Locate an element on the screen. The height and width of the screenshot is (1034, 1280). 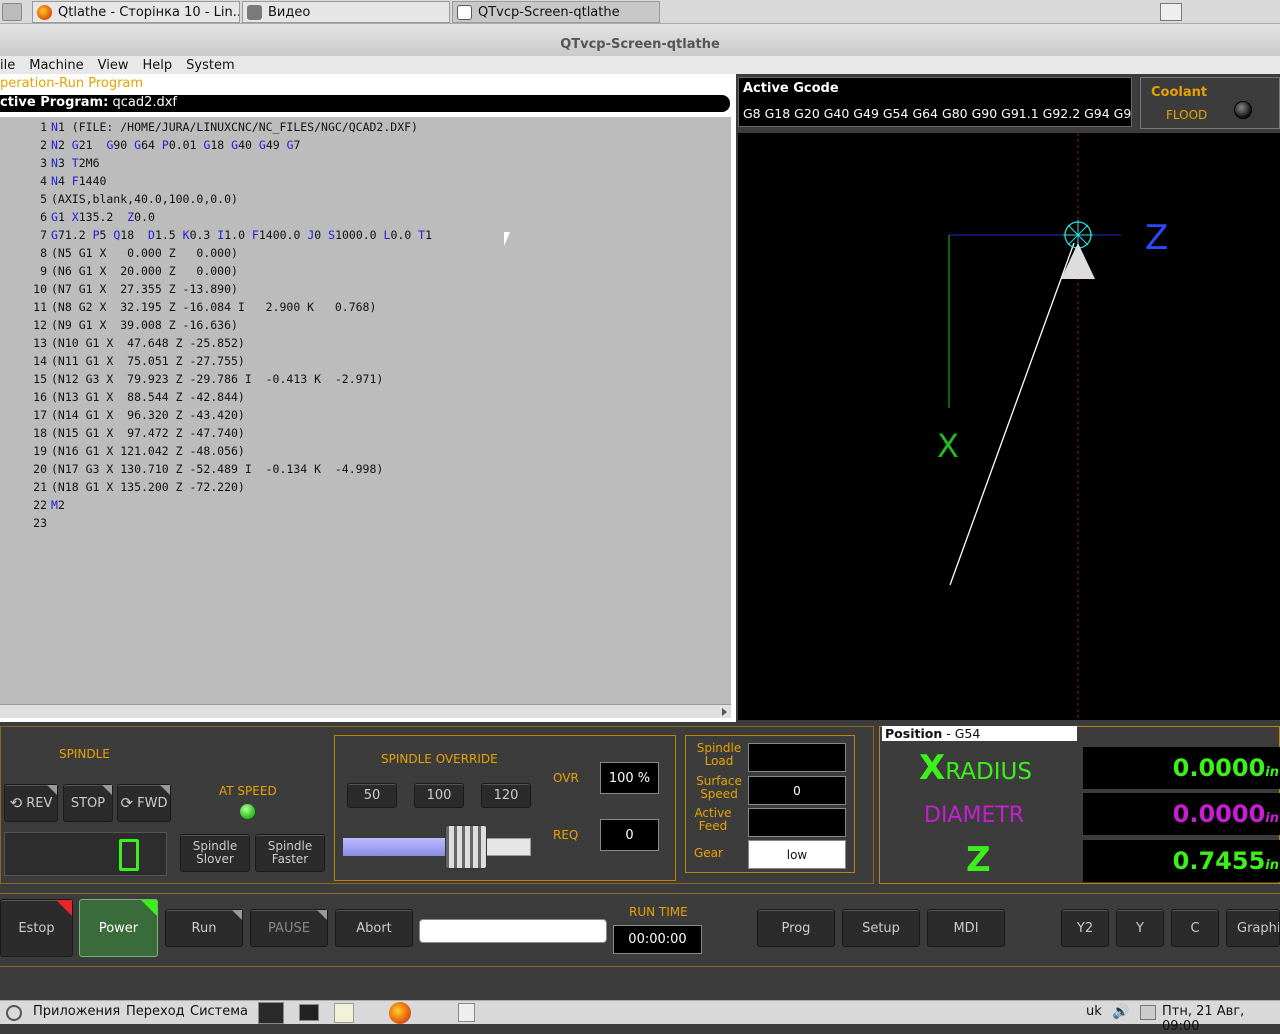
coolant-title: Coolant is located at coordinates (1179, 92).